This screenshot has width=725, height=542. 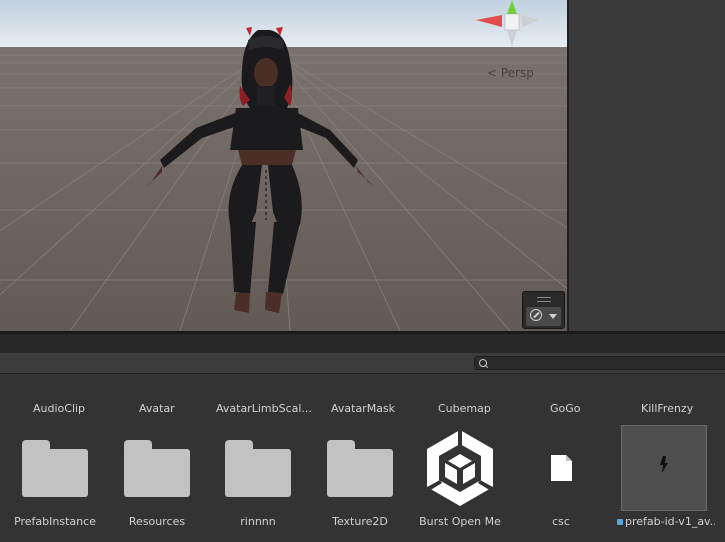 I want to click on asset-item-csc: csc, so click(x=561, y=483).